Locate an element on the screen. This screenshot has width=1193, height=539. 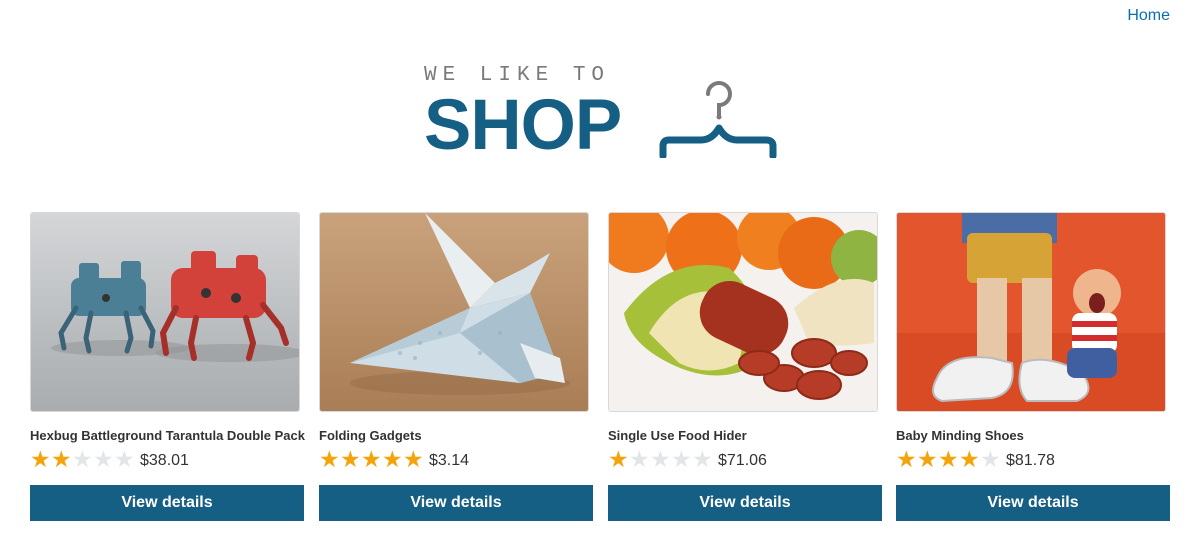
product-name: Folding Gadgets is located at coordinates (370, 435).